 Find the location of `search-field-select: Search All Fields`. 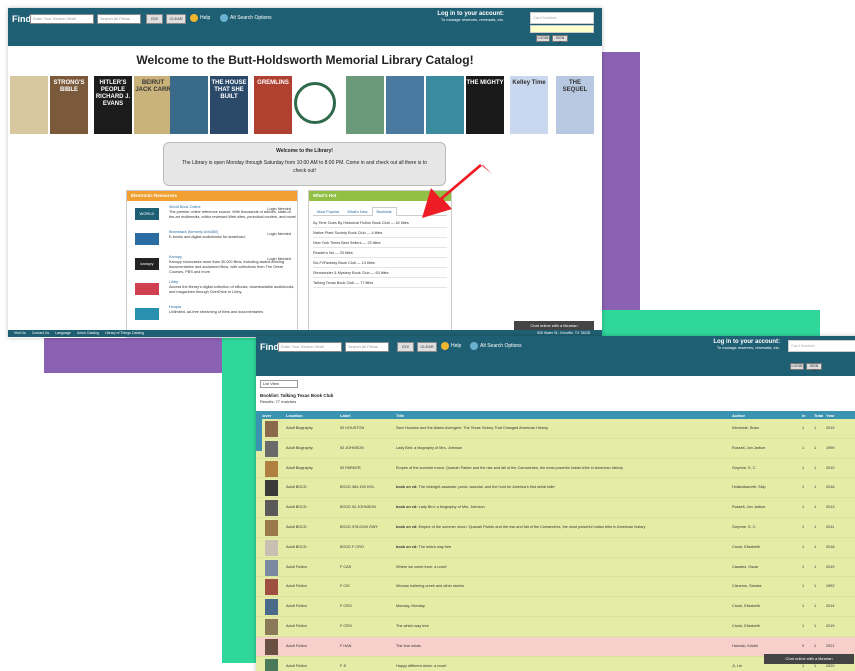

search-field-select: Search All Fields is located at coordinates (367, 347).